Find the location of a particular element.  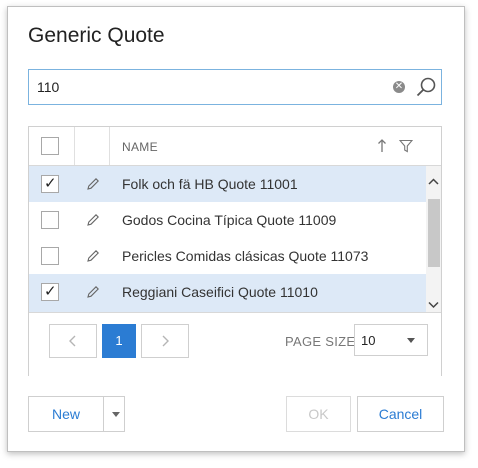

table-row: ✓ Folk och fä HB Quote 11001 is located at coordinates (227, 184).